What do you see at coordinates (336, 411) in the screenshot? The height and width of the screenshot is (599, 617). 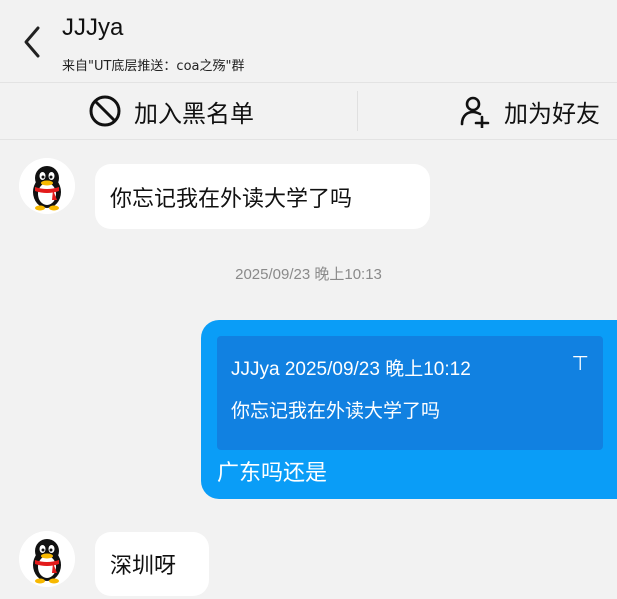 I see `quoted-message-text: 你忘记我在外读大学了吗` at bounding box center [336, 411].